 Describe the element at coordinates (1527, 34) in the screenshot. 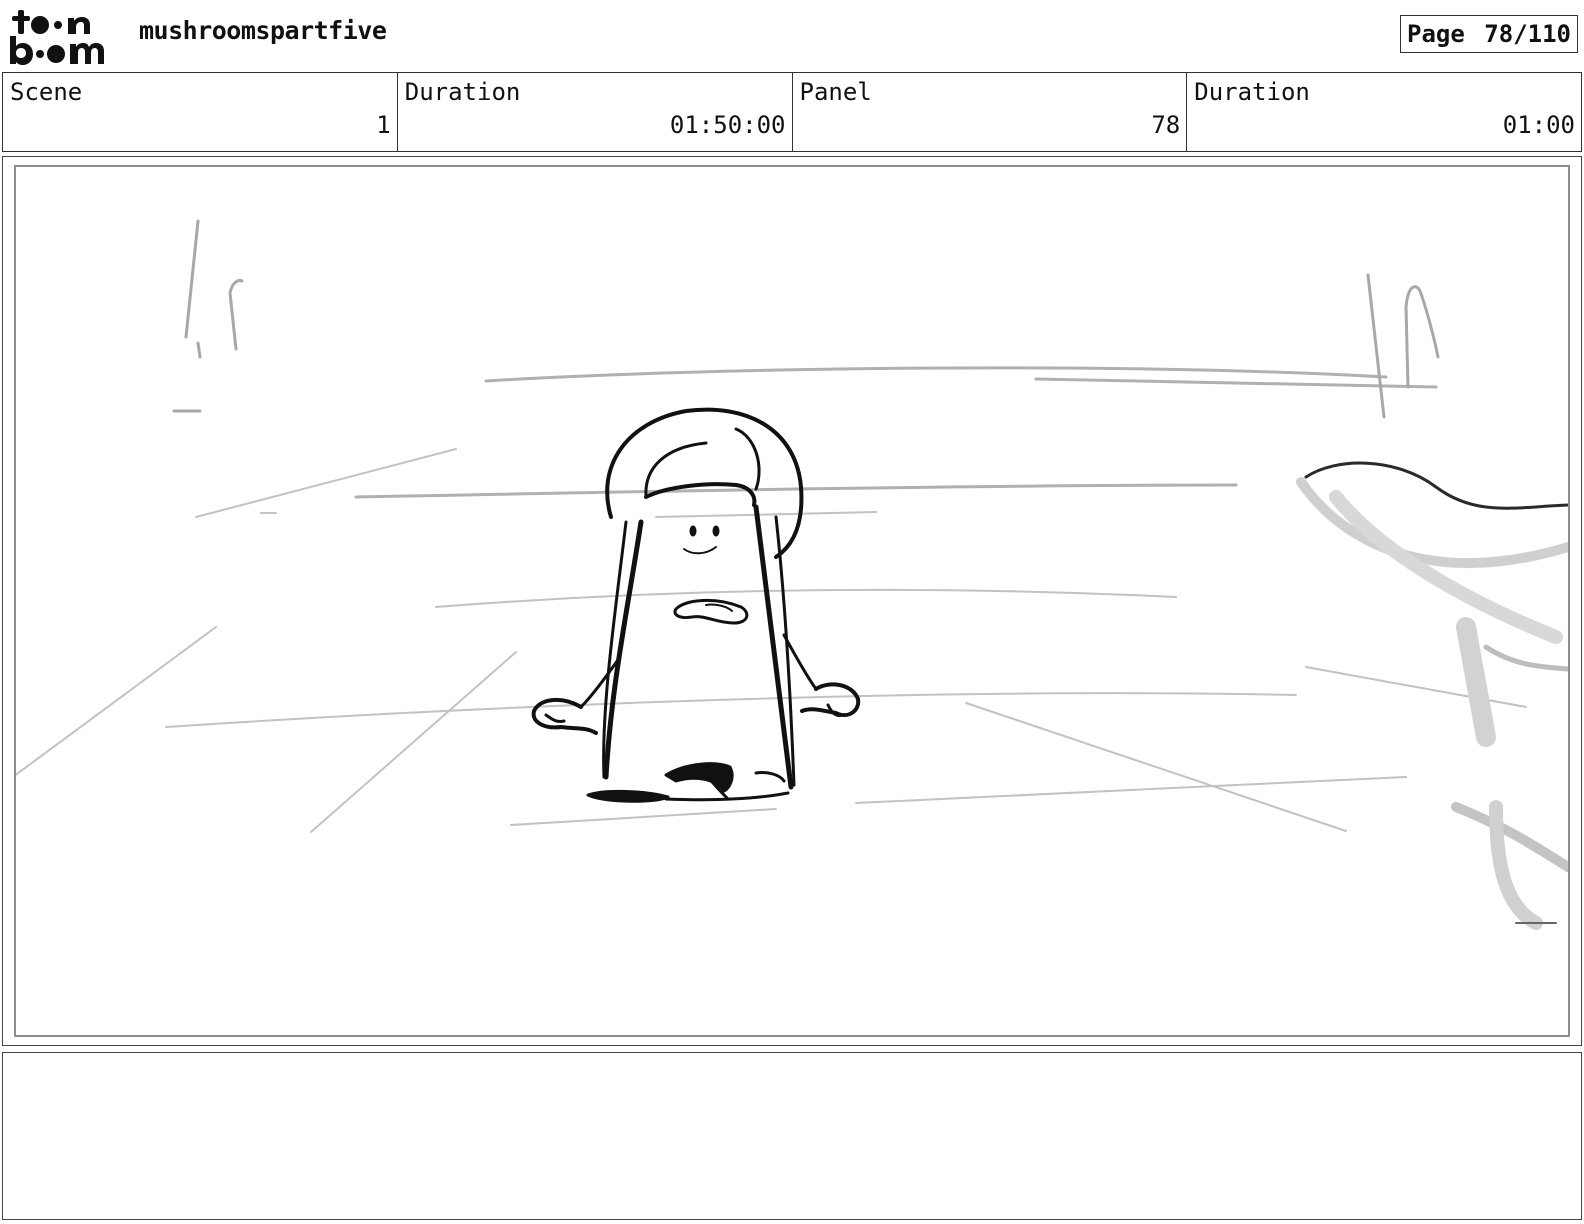

I see `page-number: 78/110` at that location.